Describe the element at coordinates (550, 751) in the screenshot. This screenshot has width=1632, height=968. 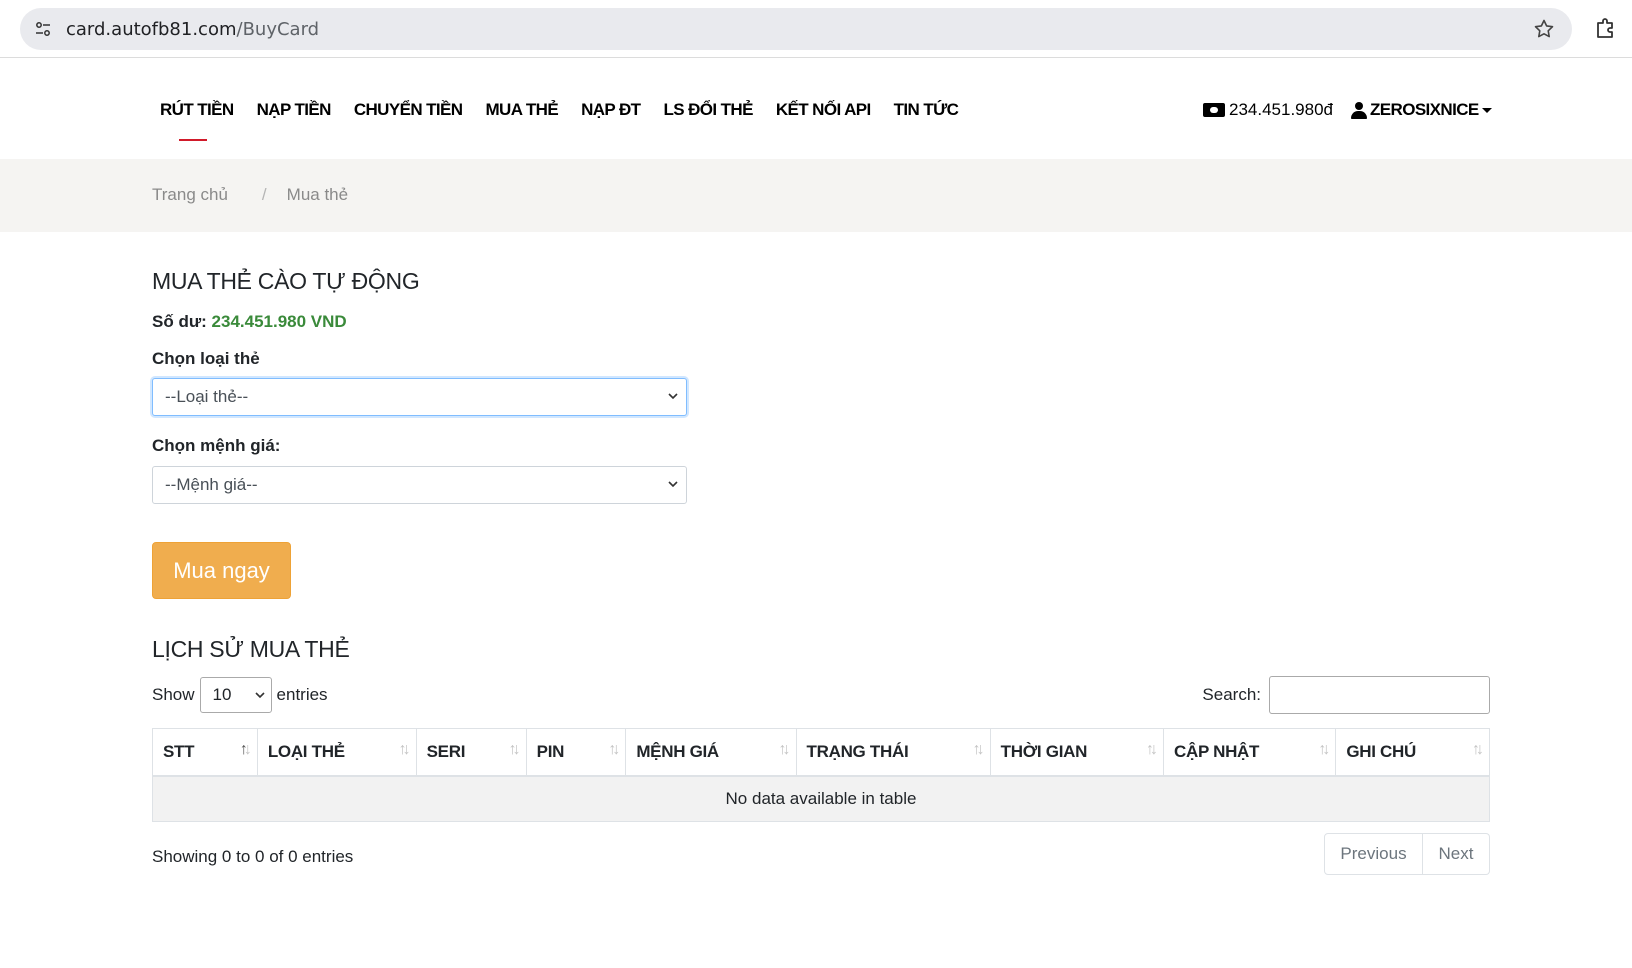
I see `column-header-label: PIN` at that location.